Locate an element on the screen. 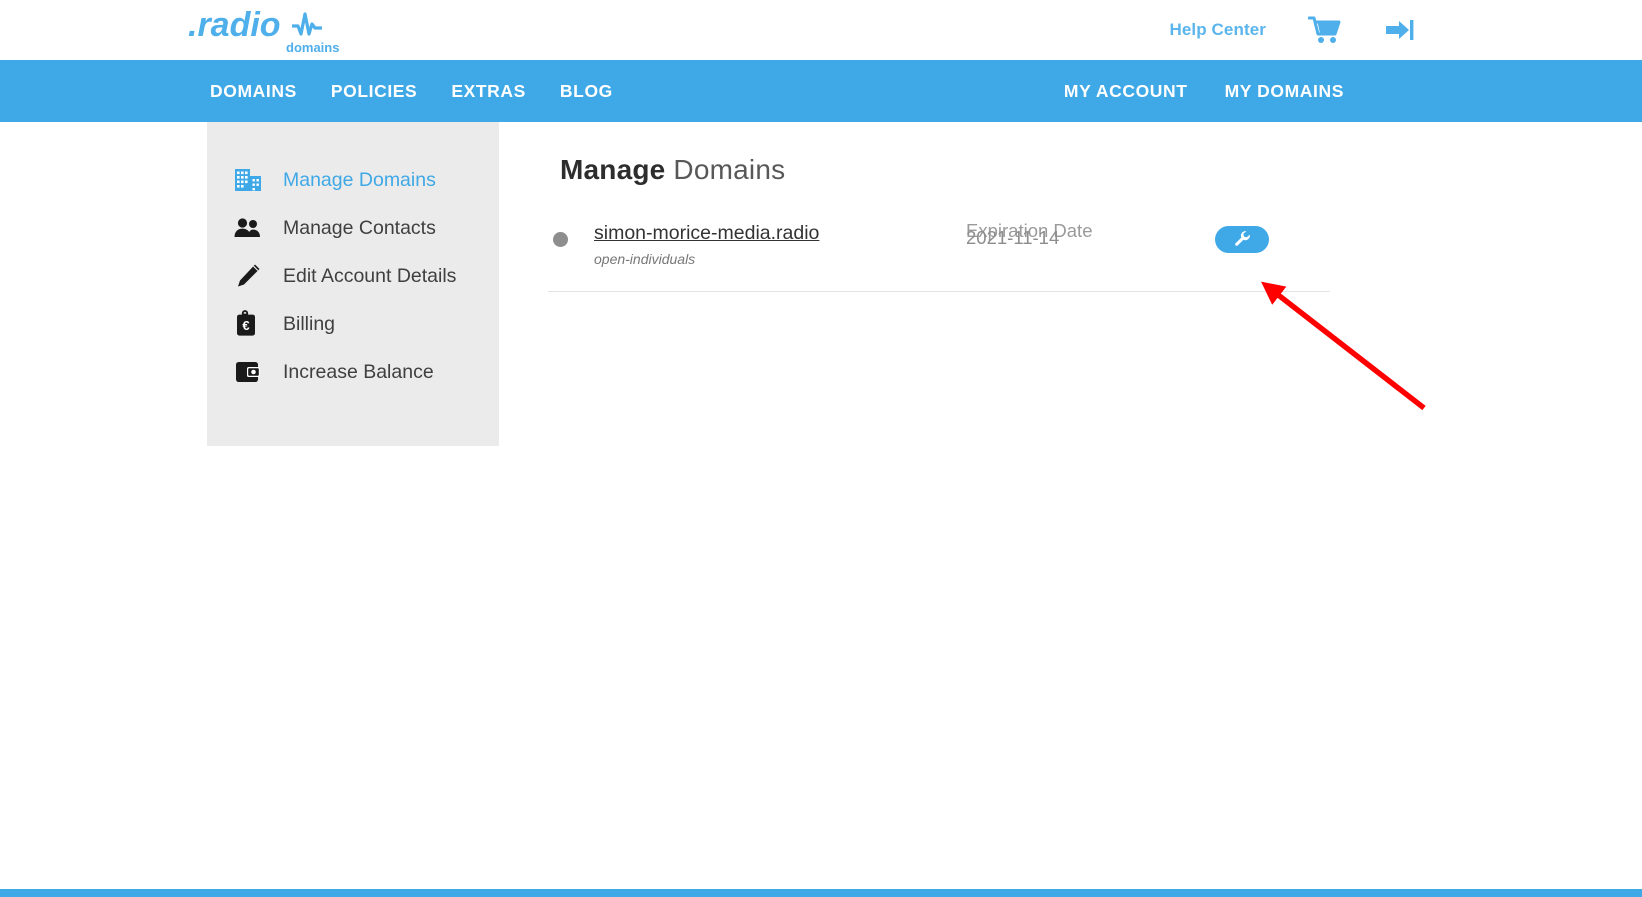 Image resolution: width=1642 pixels, height=897 pixels. sign-in-icon is located at coordinates (1399, 30).